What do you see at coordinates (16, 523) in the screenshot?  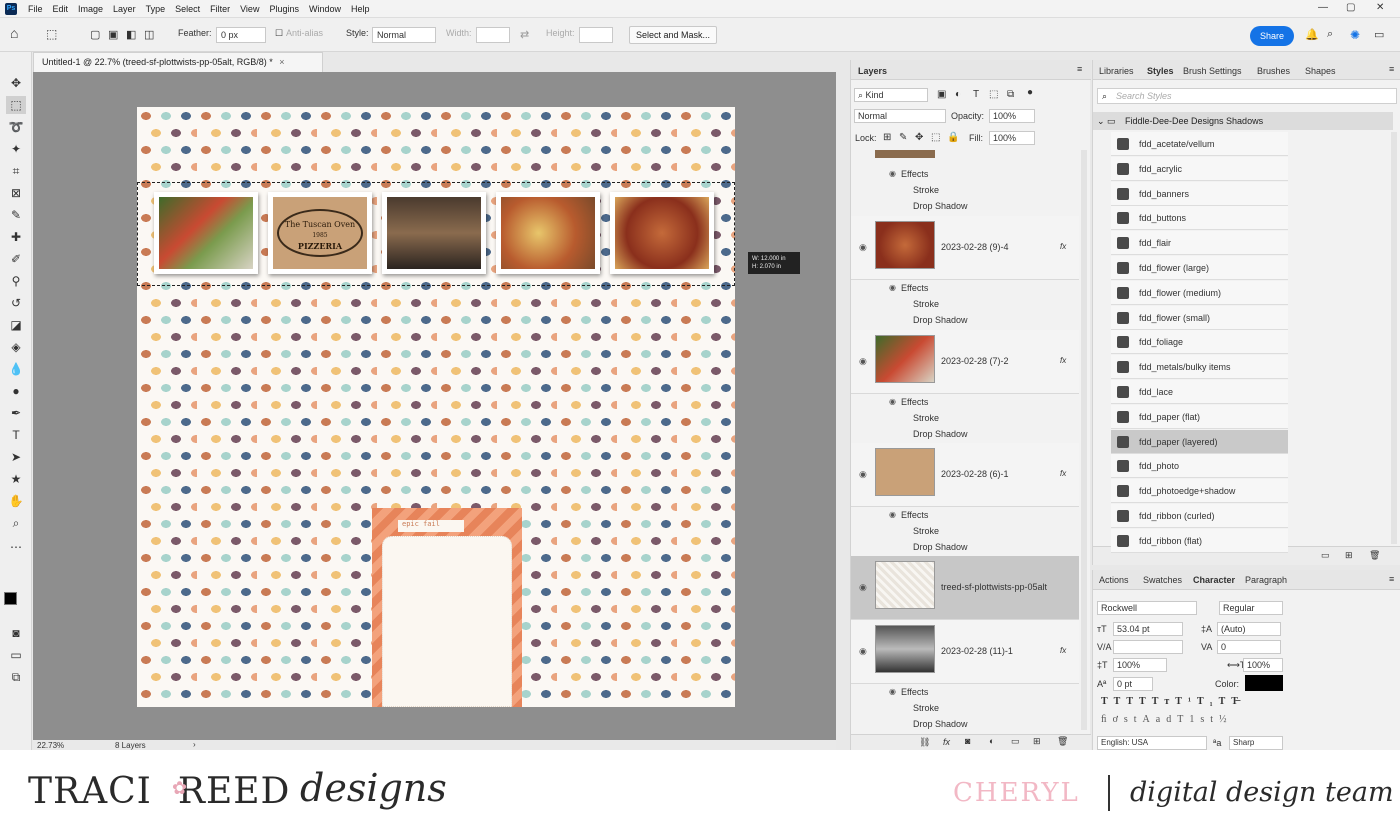 I see `zoom-tool-icon: ⌕` at bounding box center [16, 523].